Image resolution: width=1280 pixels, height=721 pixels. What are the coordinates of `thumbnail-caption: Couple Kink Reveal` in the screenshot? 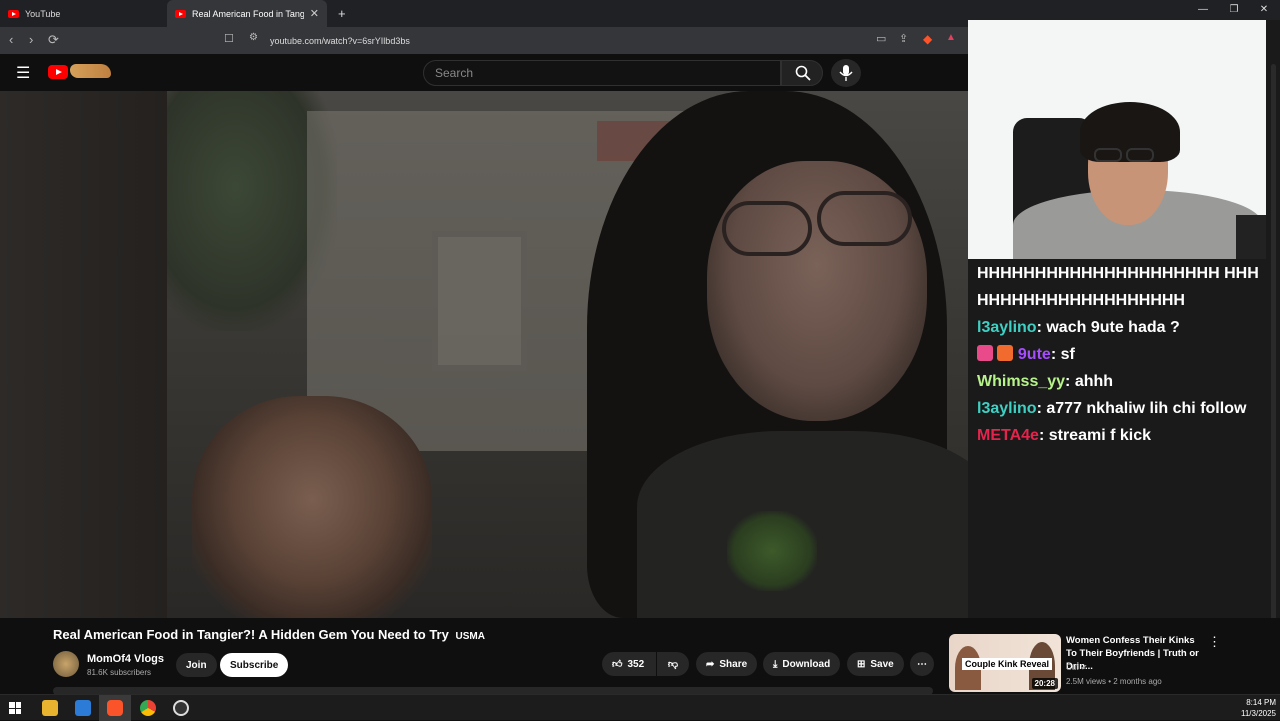 It's located at (1007, 664).